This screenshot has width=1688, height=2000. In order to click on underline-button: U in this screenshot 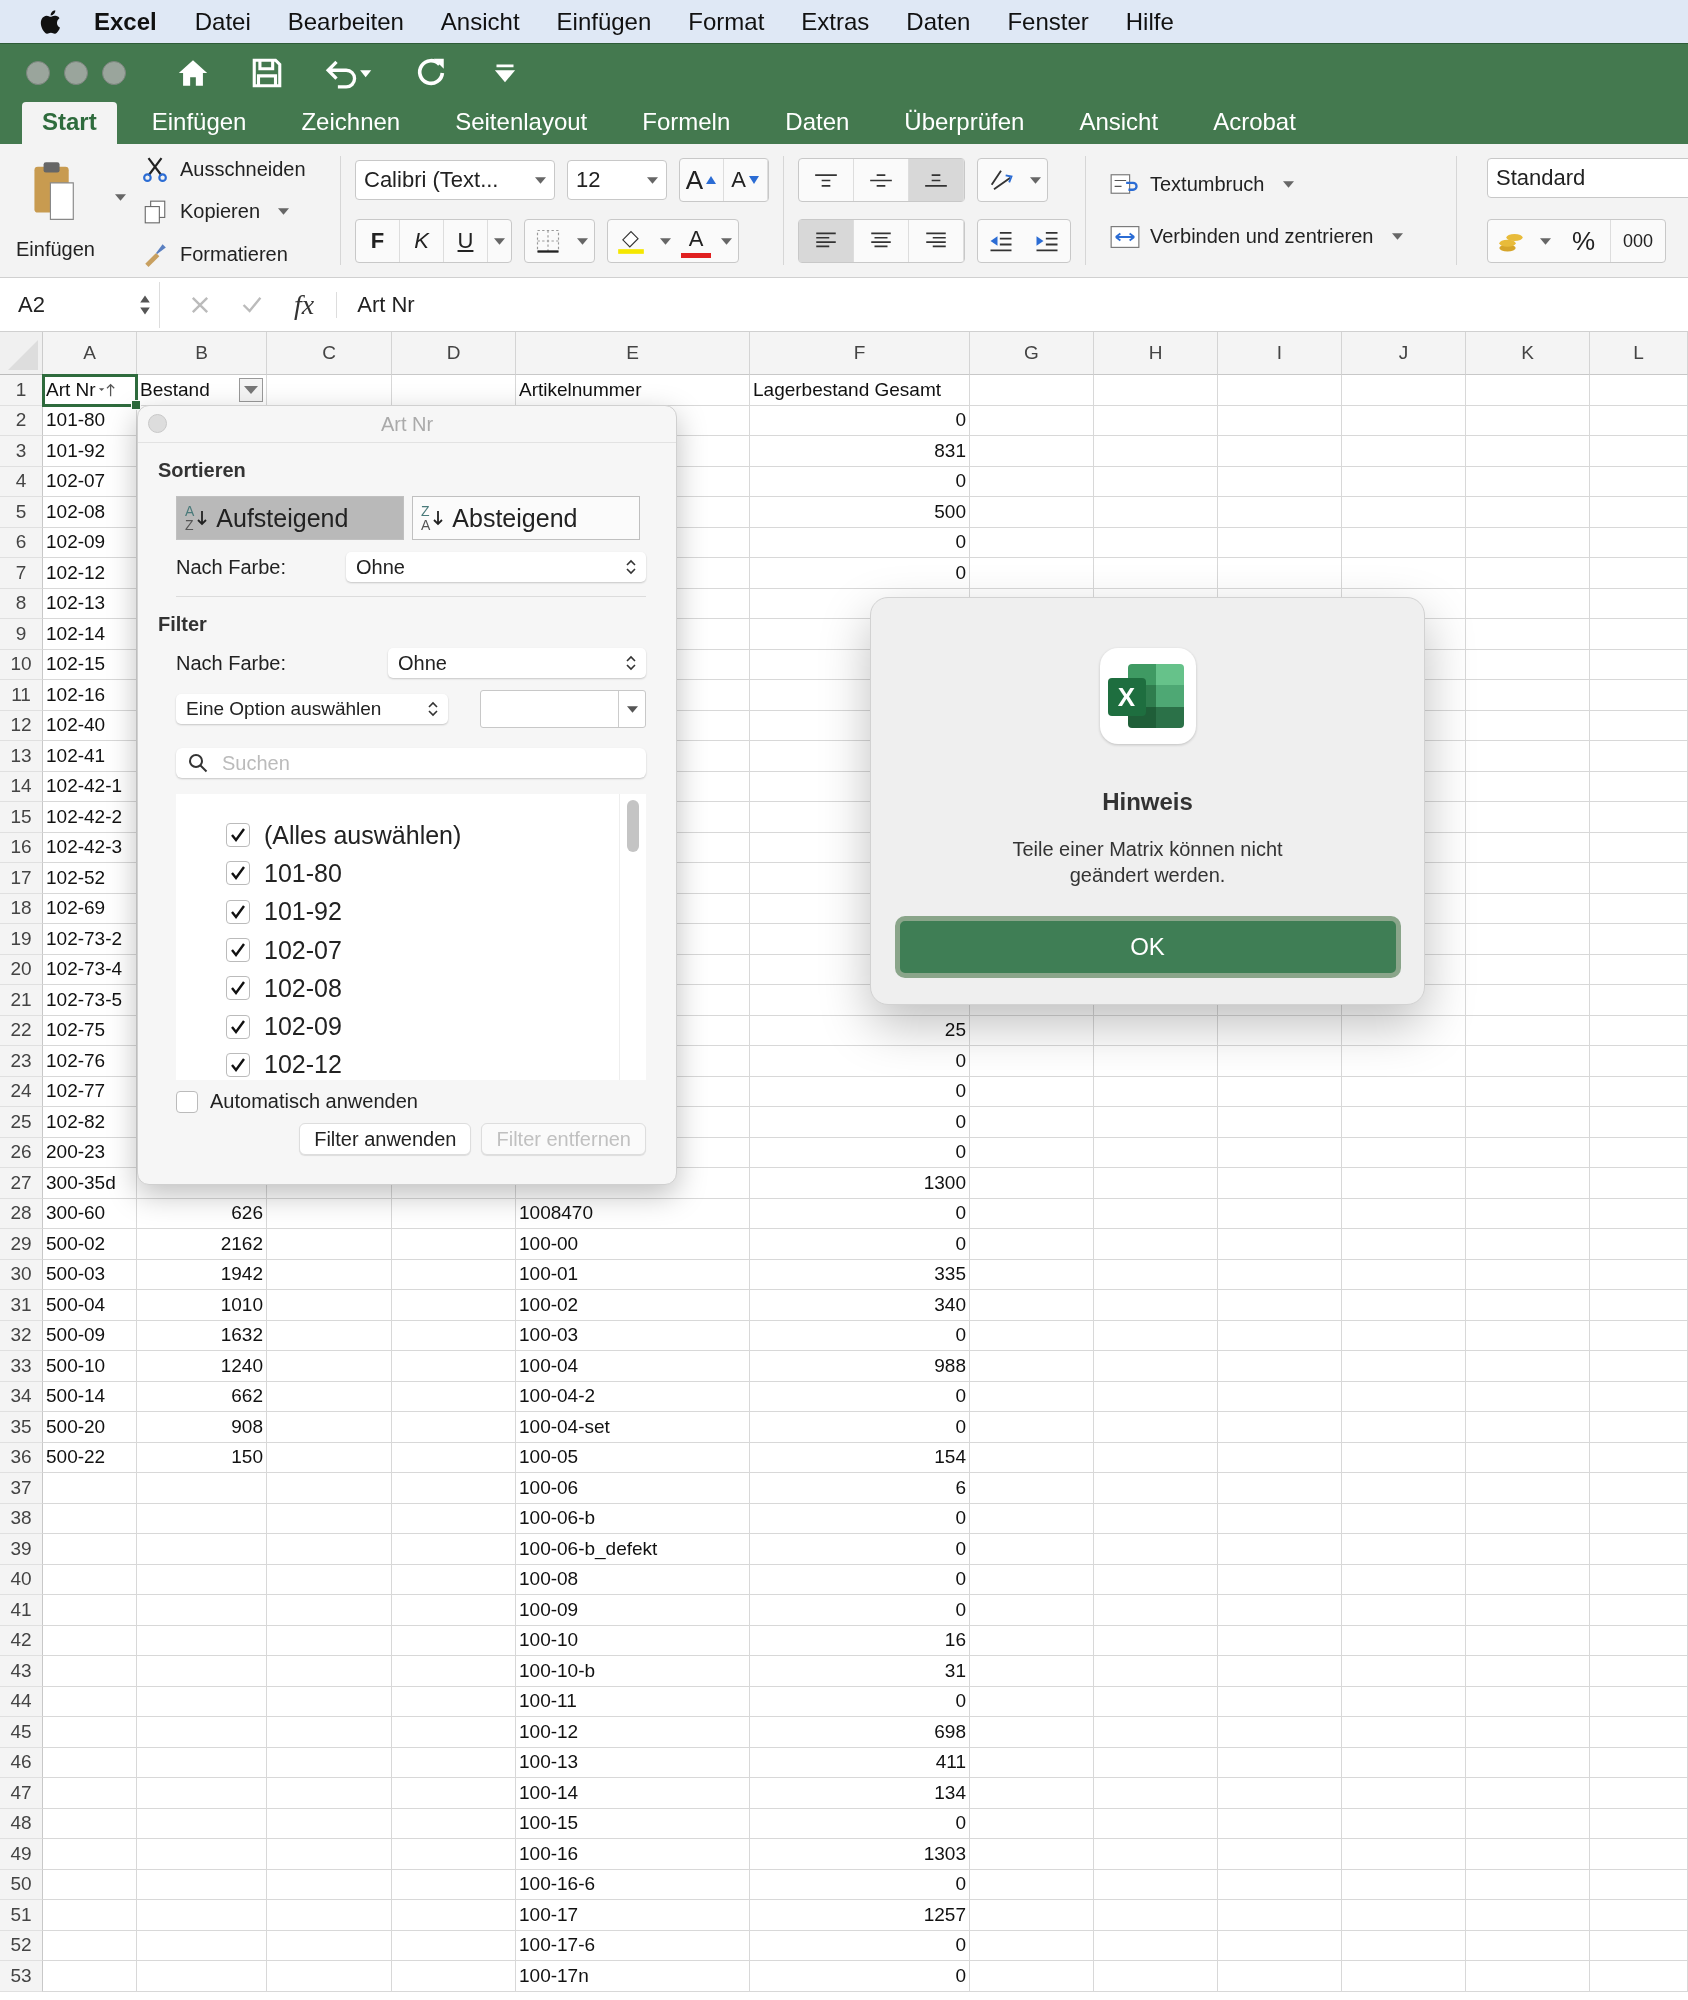, I will do `click(466, 241)`.